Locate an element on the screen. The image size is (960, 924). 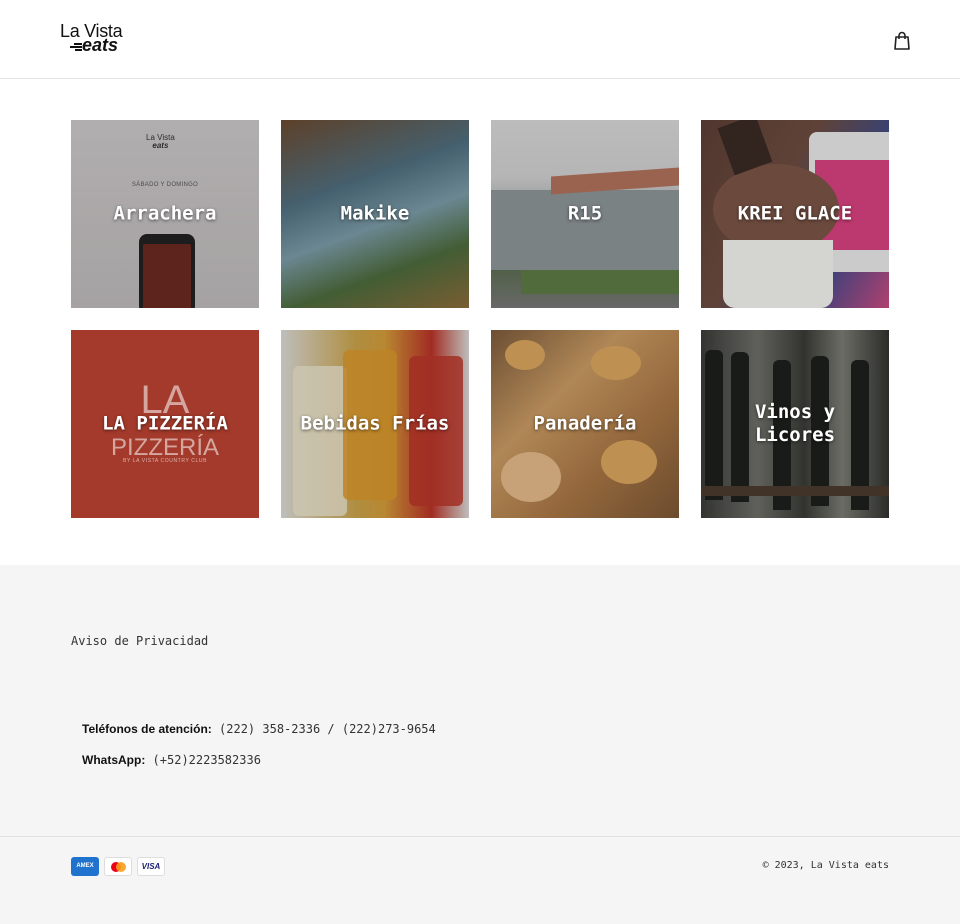
collection-card-arrachera: La Vista eats SÁBADO Y DOMINGO Arrachera is located at coordinates (165, 214).